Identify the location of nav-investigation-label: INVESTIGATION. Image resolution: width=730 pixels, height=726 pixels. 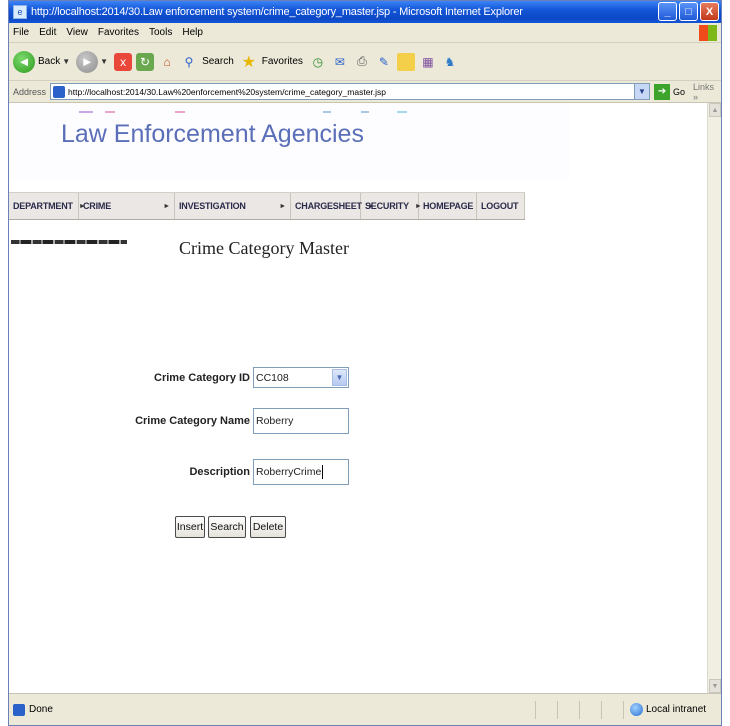
(212, 206).